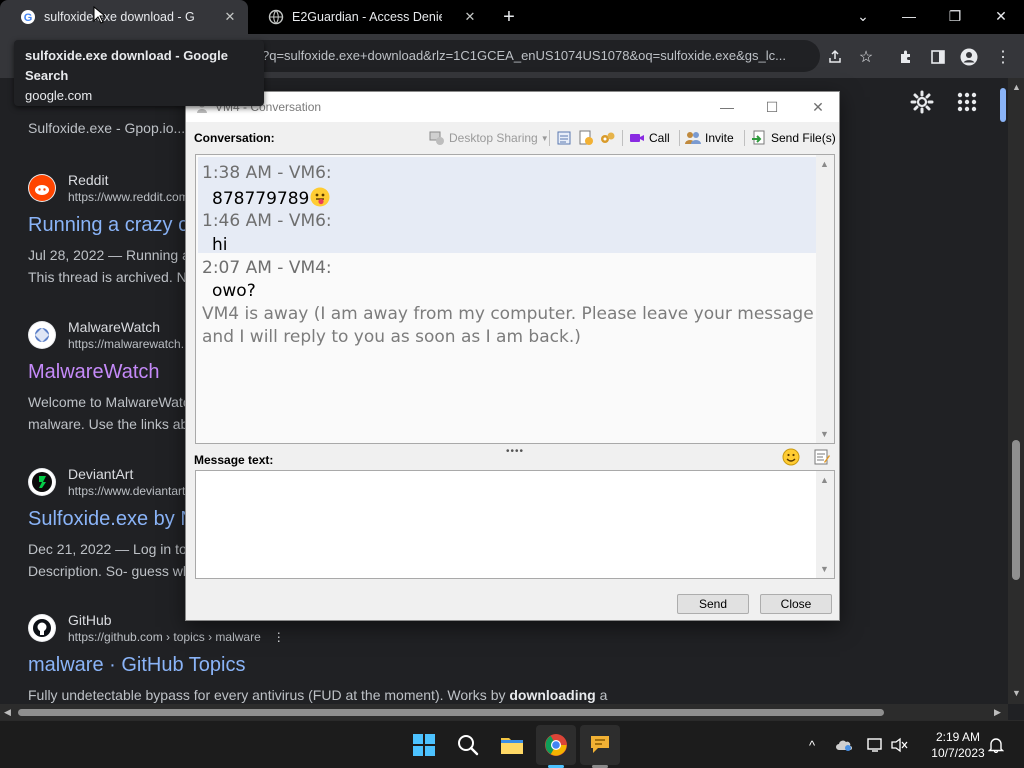  Describe the element at coordinates (126, 491) in the screenshot. I see `result-url: https://www.deviantart` at that location.